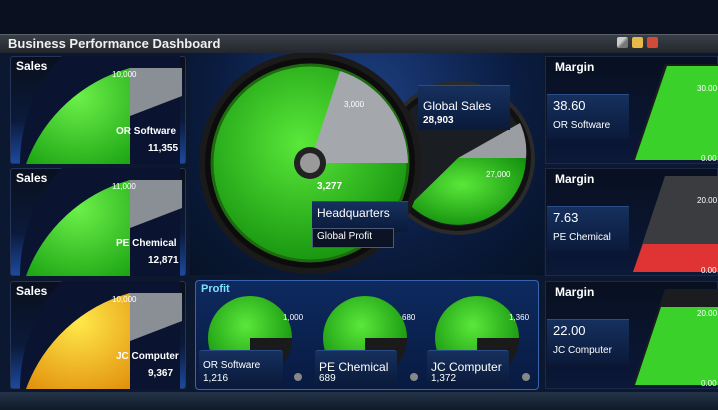  What do you see at coordinates (293, 317) in the screenshot?
I see `profit-tick: 1,000` at bounding box center [293, 317].